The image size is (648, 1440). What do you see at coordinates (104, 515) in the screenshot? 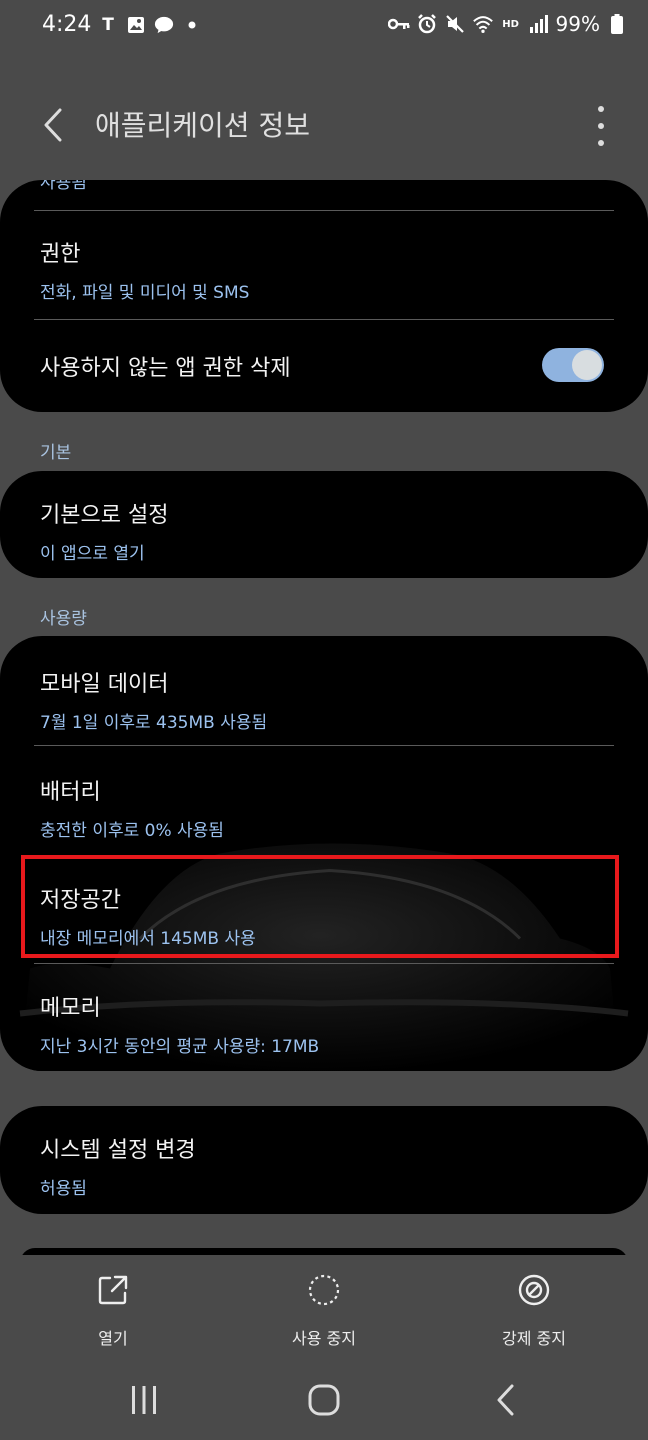
I see `set-as-default-title: 기본으로 설정` at bounding box center [104, 515].